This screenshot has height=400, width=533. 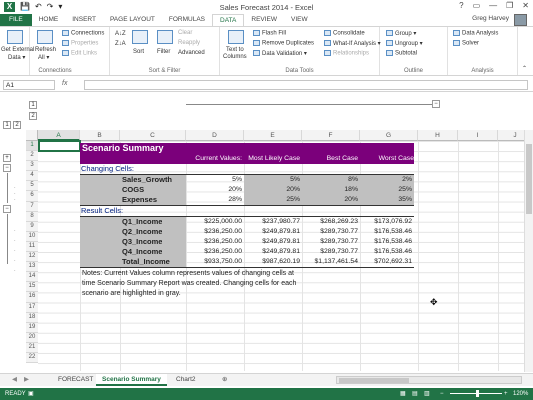 I want to click on zoom-slider-thumb, so click(x=477, y=393).